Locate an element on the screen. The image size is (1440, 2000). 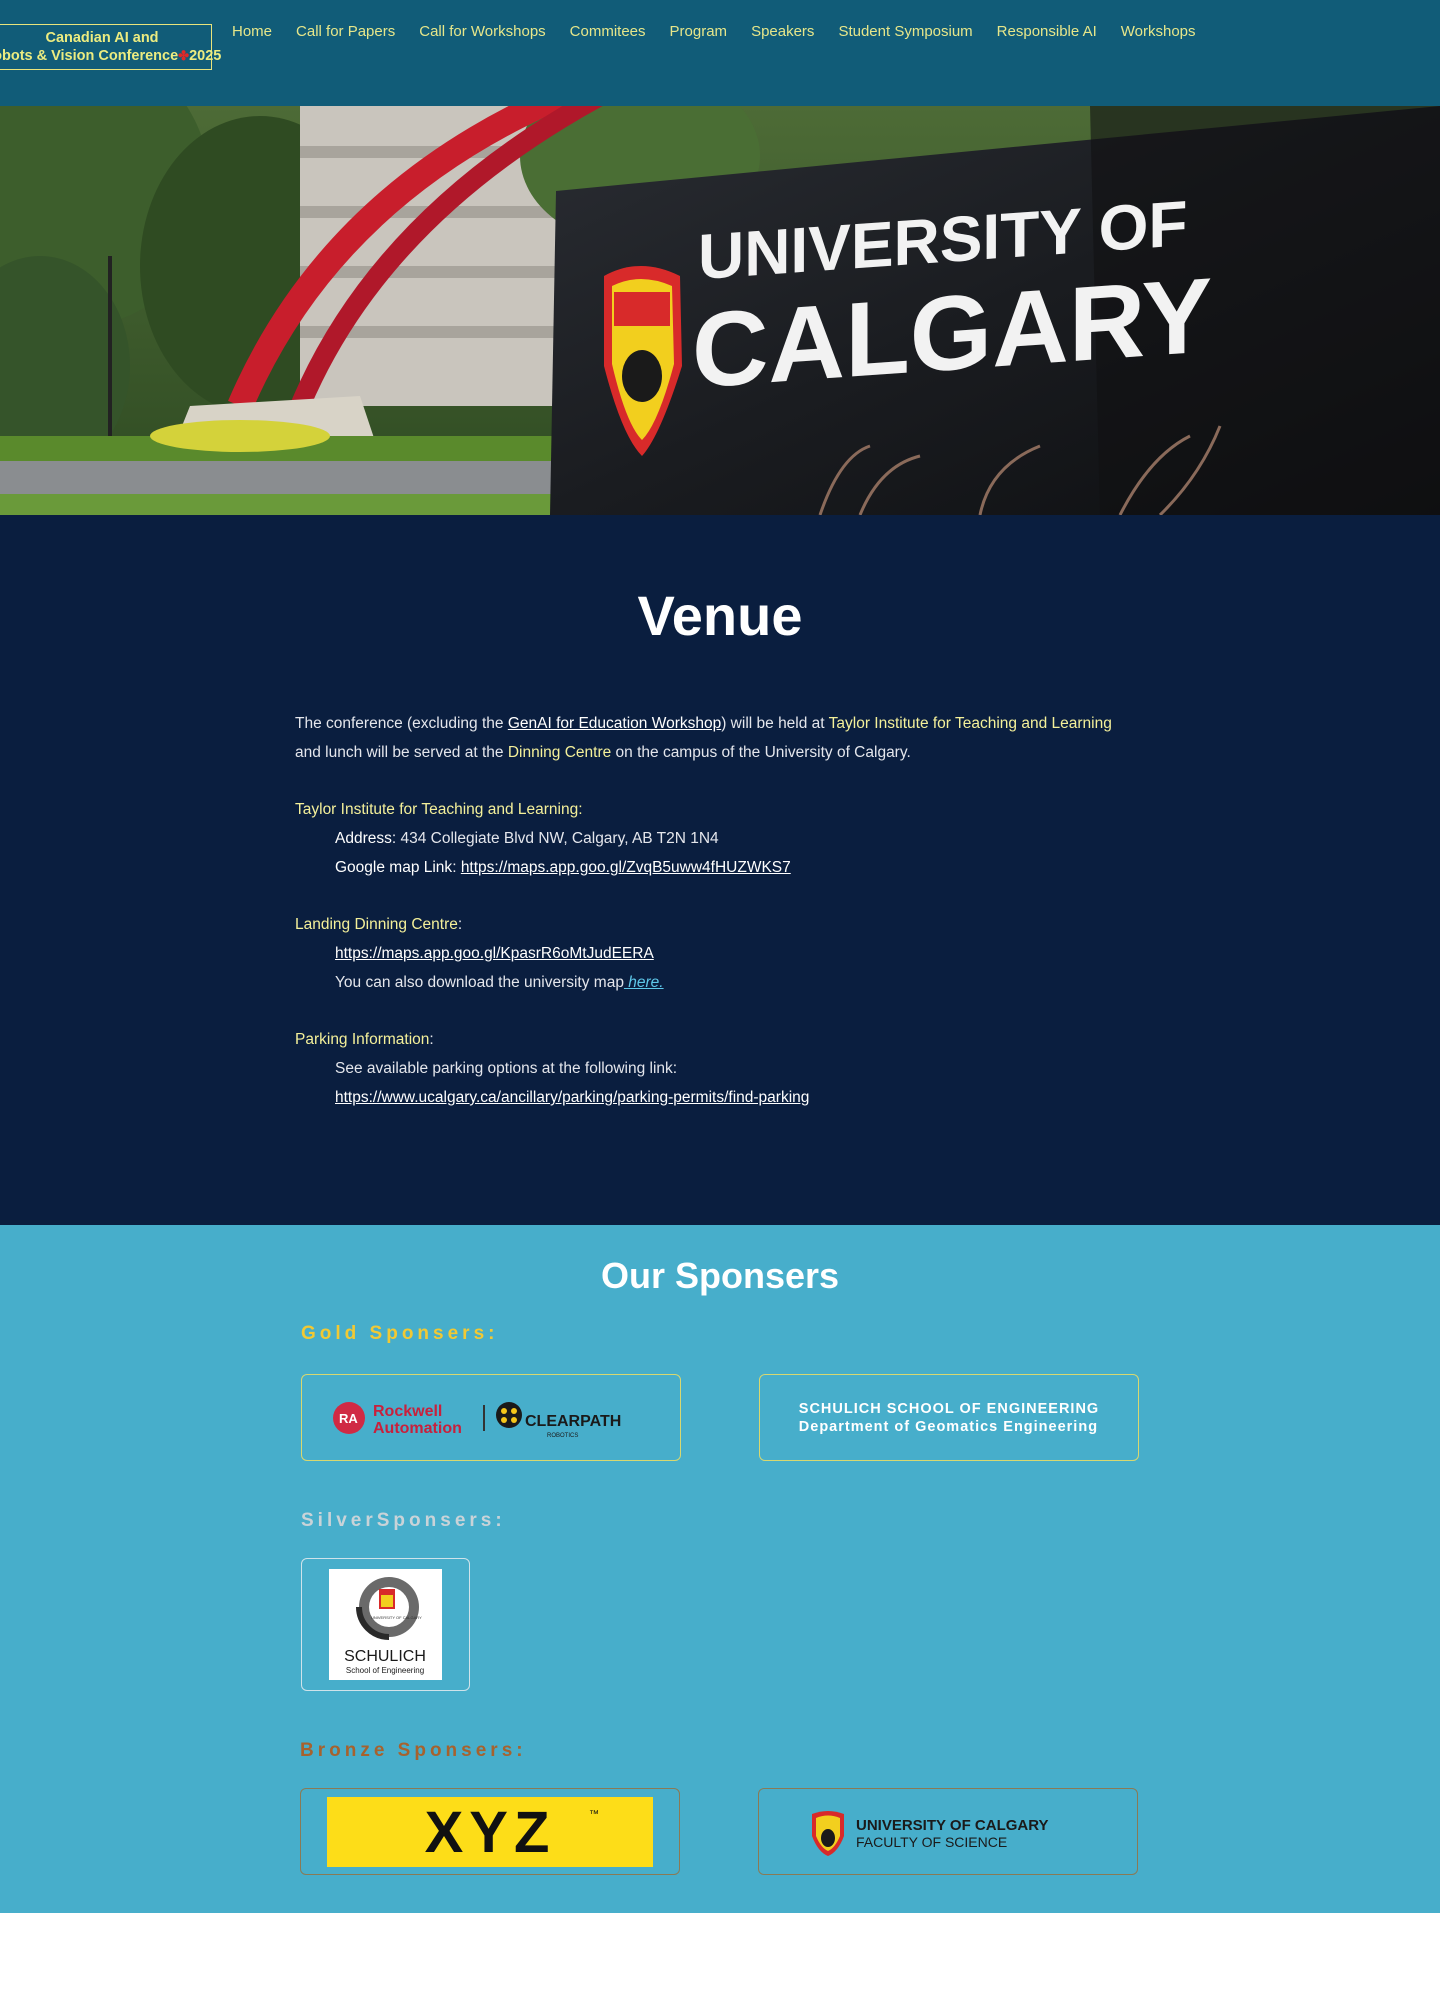
footer-space is located at coordinates (720, 1956).